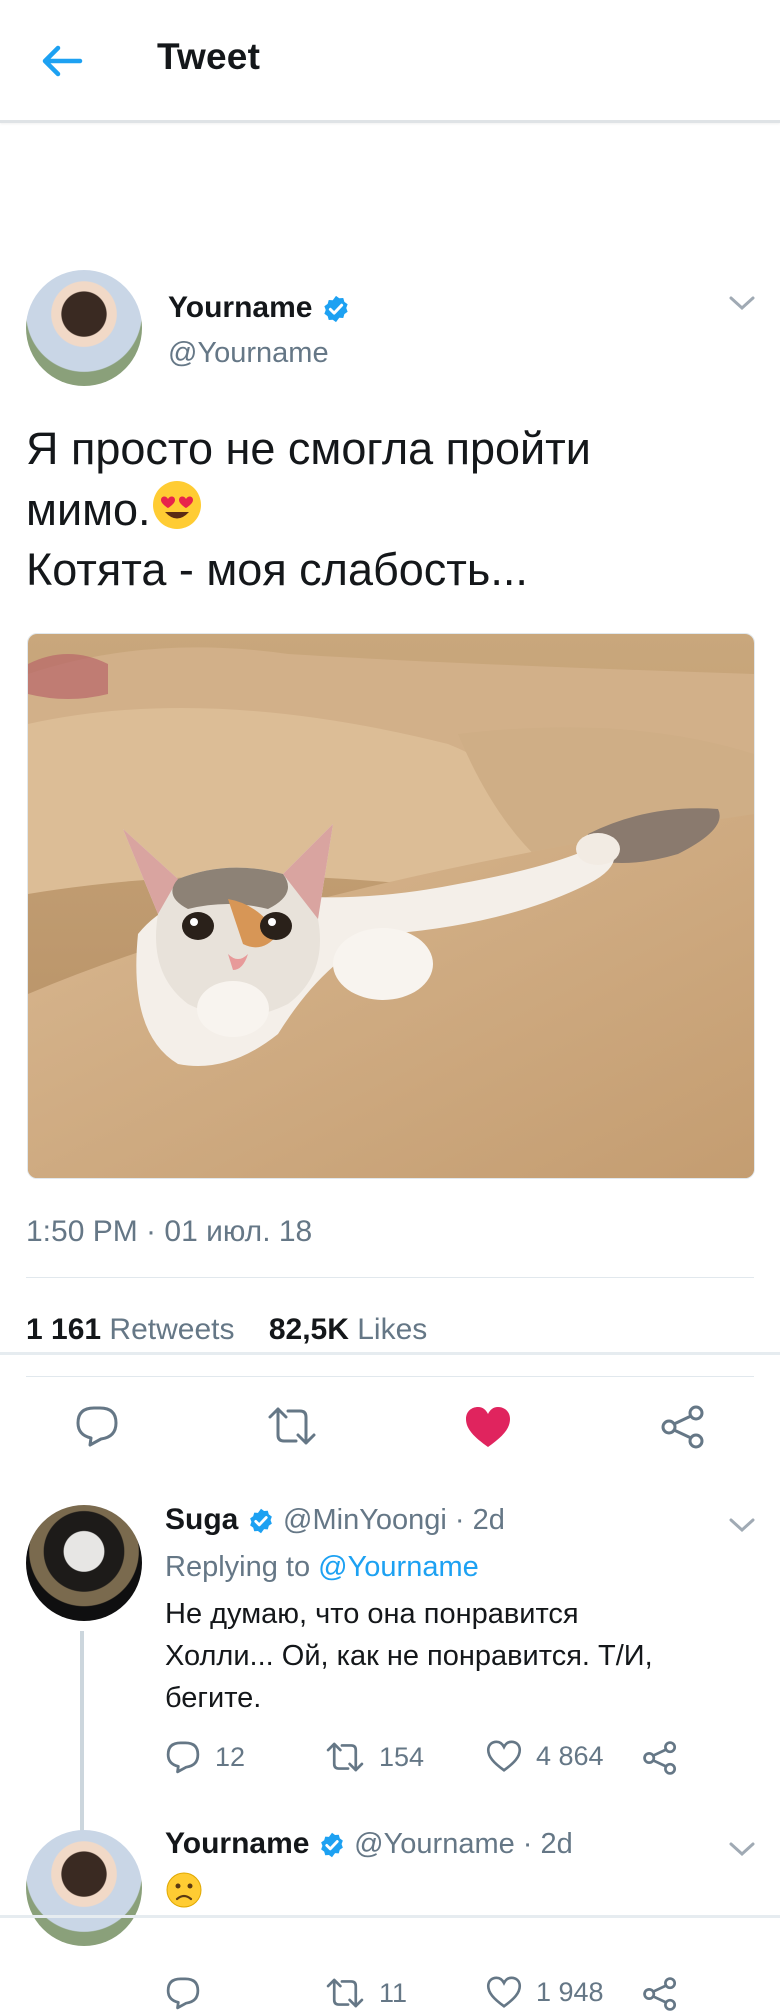 This screenshot has width=780, height=2011. I want to click on retweet-button: 11, so click(366, 1993).